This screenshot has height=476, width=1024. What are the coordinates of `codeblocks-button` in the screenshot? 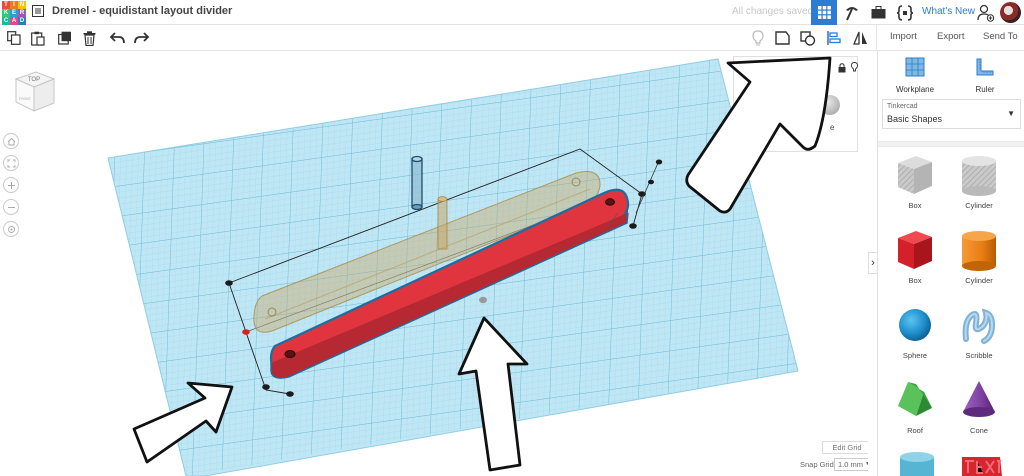 It's located at (905, 12).